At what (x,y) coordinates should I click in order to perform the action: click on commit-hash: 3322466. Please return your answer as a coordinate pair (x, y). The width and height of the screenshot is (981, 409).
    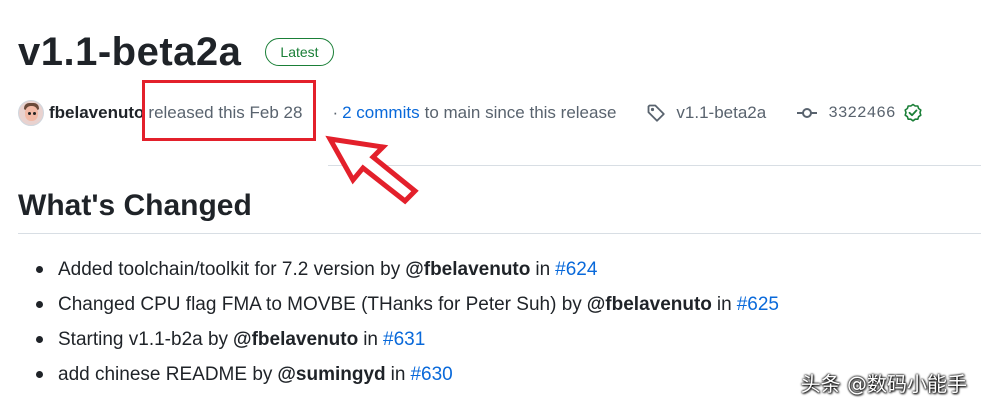
    Looking at the image, I should click on (862, 113).